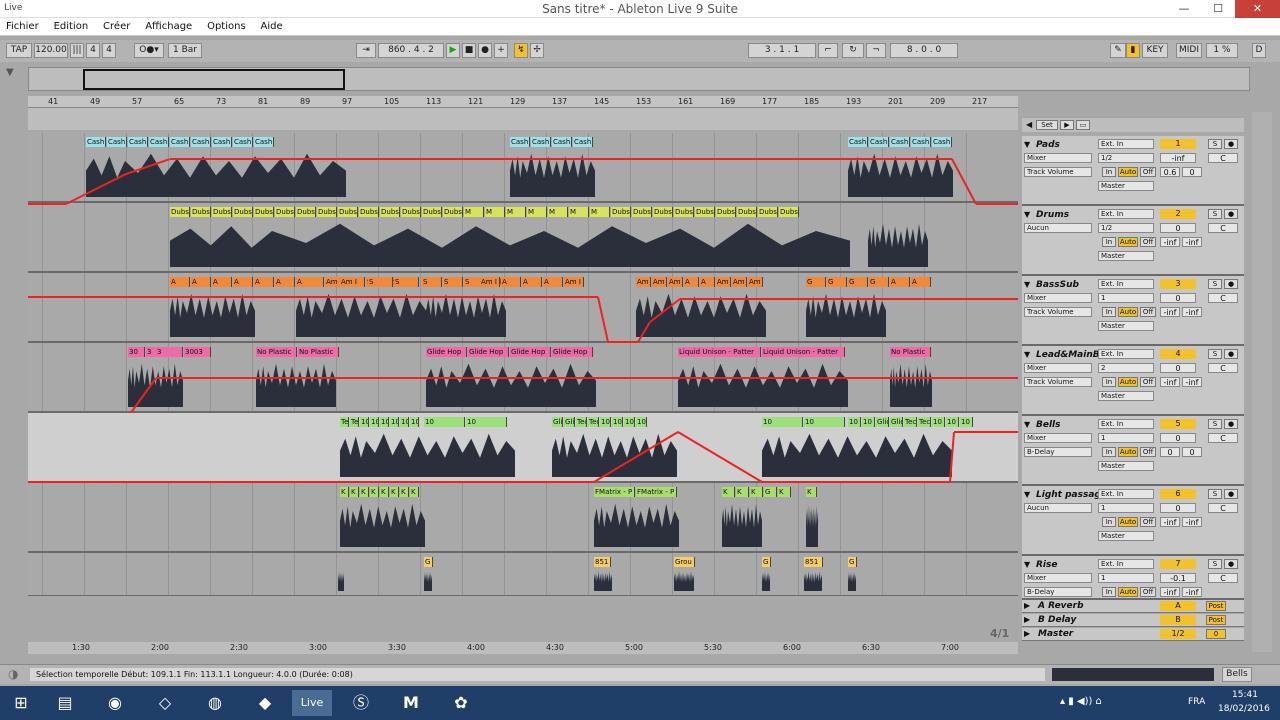  I want to click on menu-creer: Créer, so click(116, 27).